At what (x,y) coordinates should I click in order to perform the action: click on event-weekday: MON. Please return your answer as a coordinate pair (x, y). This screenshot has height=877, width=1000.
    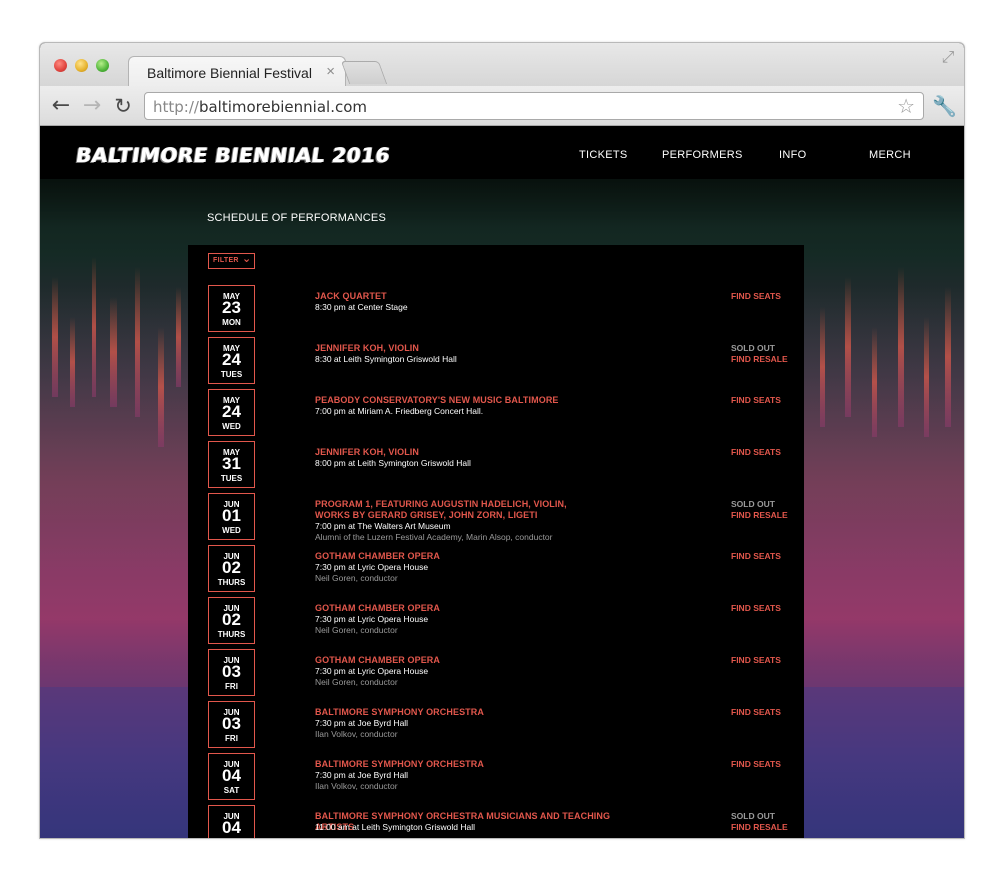
    Looking at the image, I should click on (231, 322).